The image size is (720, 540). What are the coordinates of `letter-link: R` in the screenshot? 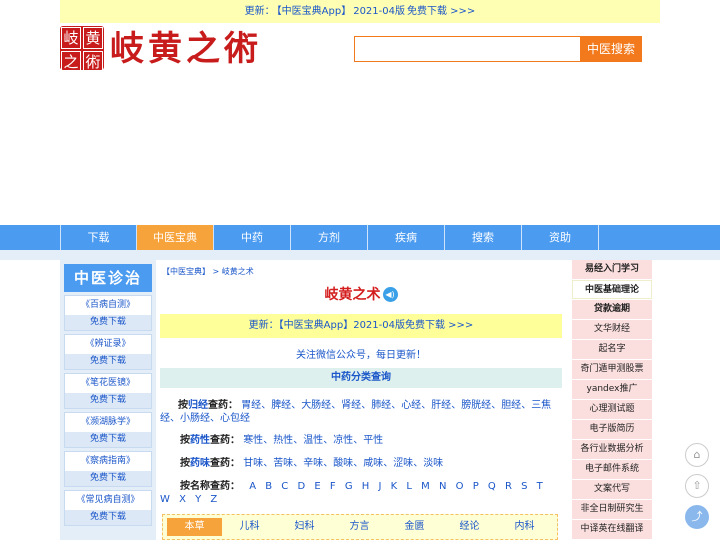 It's located at (508, 486).